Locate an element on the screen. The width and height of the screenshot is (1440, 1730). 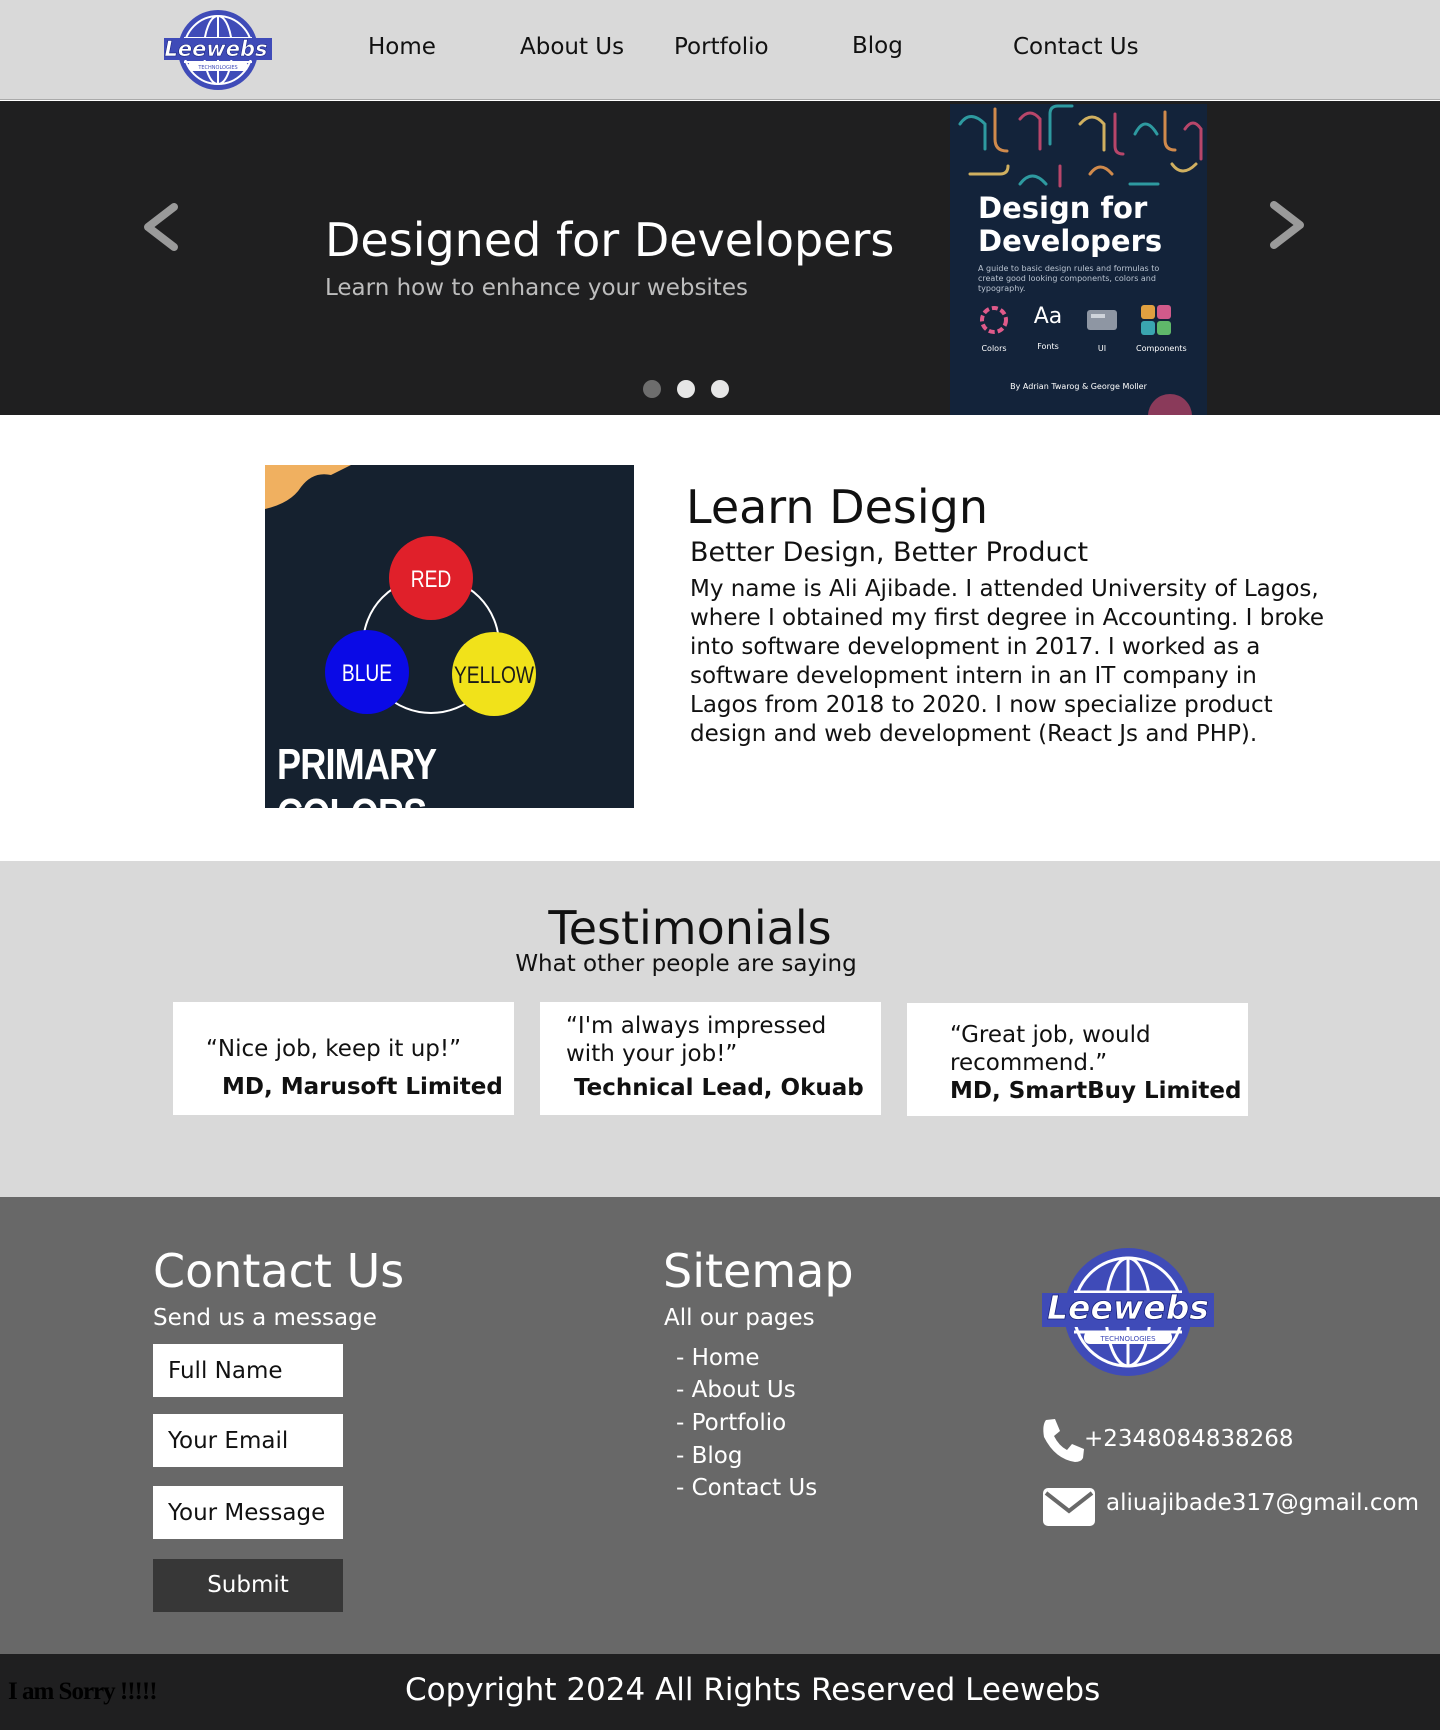
sitemap-subheading: All our pages is located at coordinates (739, 1318).